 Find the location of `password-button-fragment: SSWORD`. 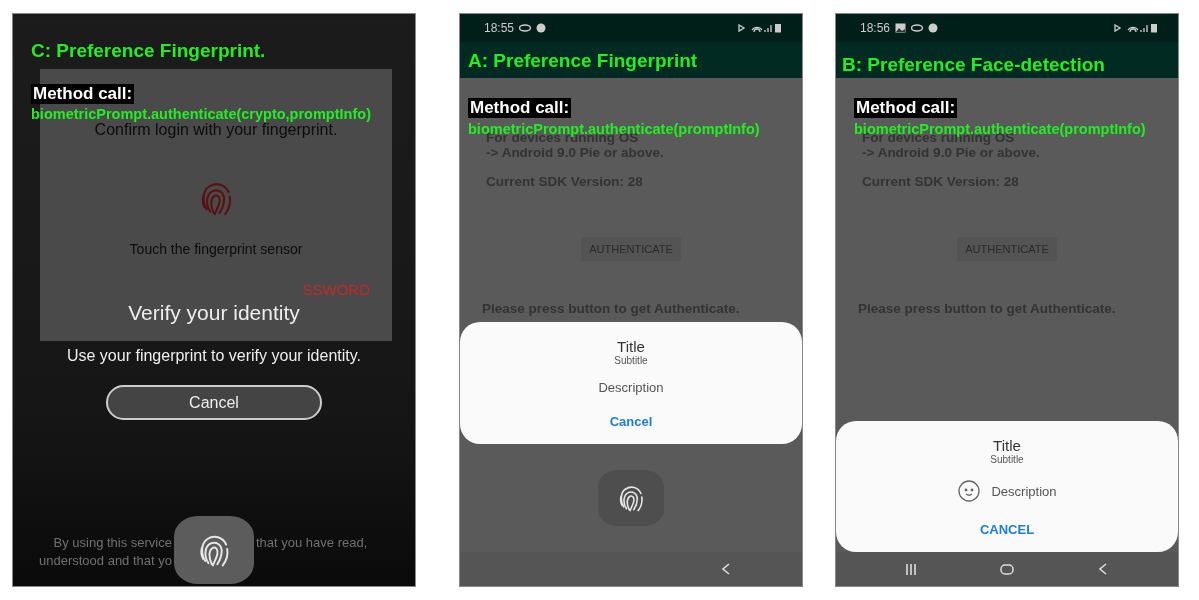

password-button-fragment: SSWORD is located at coordinates (336, 289).